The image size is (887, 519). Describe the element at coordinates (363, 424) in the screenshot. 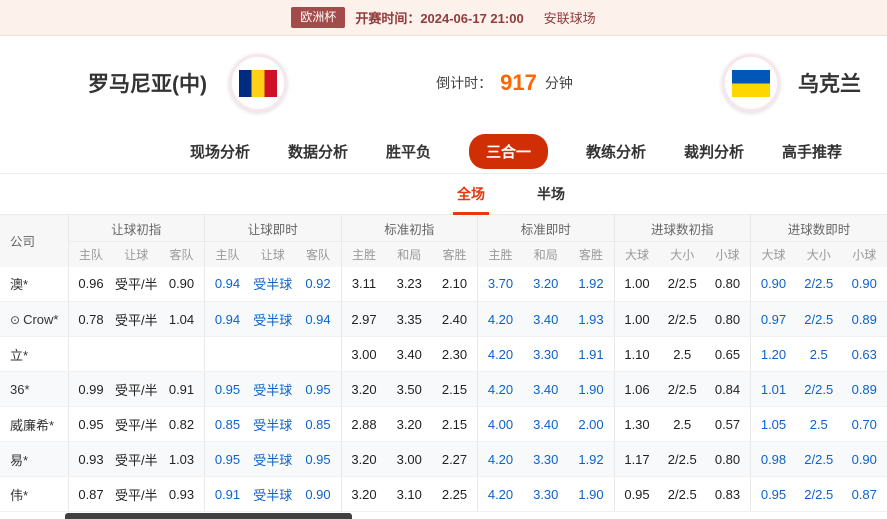

I see `odds-cell: 2.88` at that location.